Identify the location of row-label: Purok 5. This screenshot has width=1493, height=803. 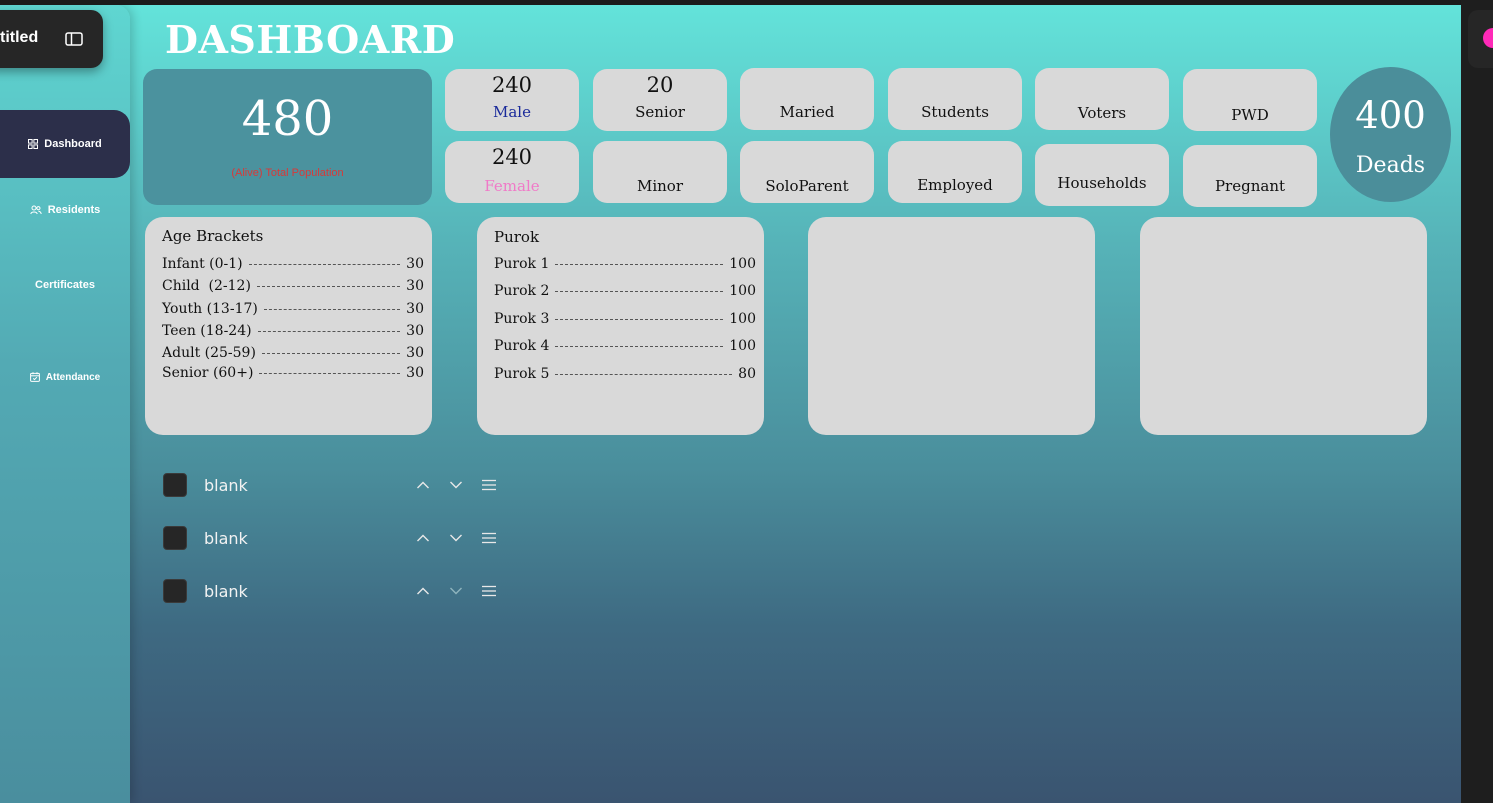
(522, 374).